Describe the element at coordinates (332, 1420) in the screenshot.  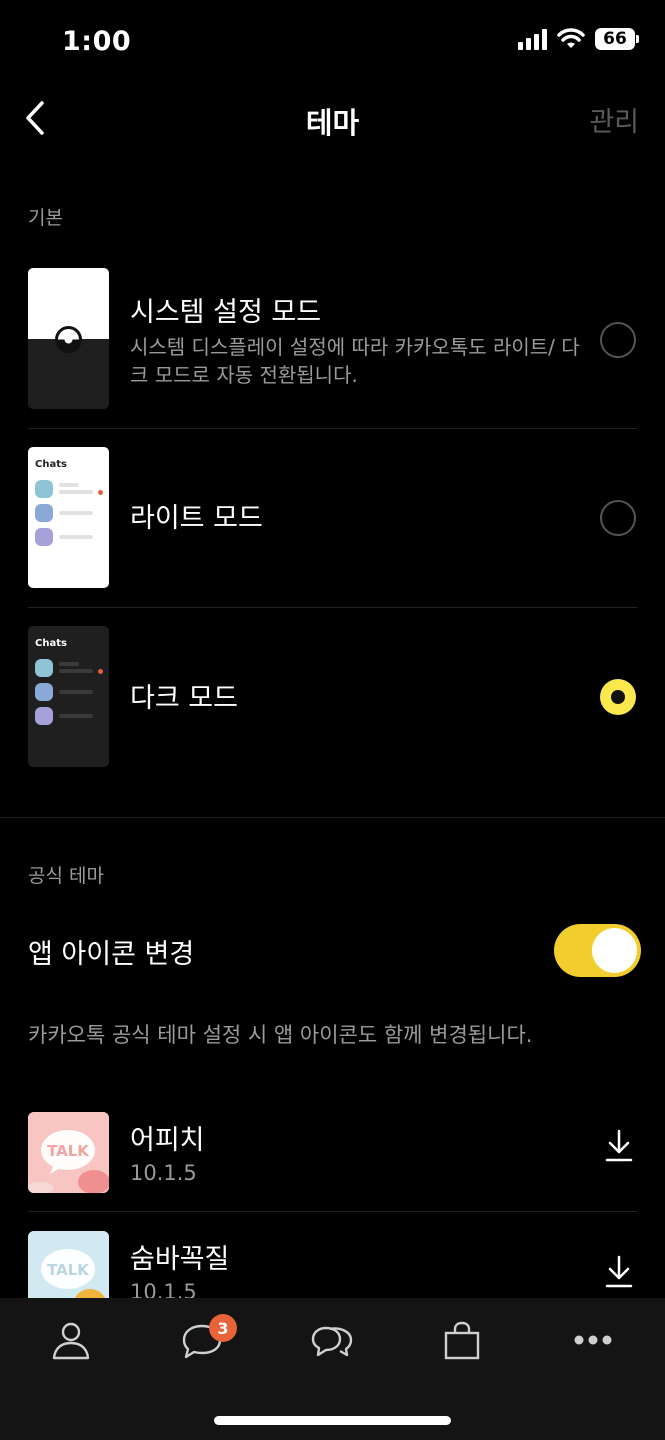
I see `home-indicator` at that location.